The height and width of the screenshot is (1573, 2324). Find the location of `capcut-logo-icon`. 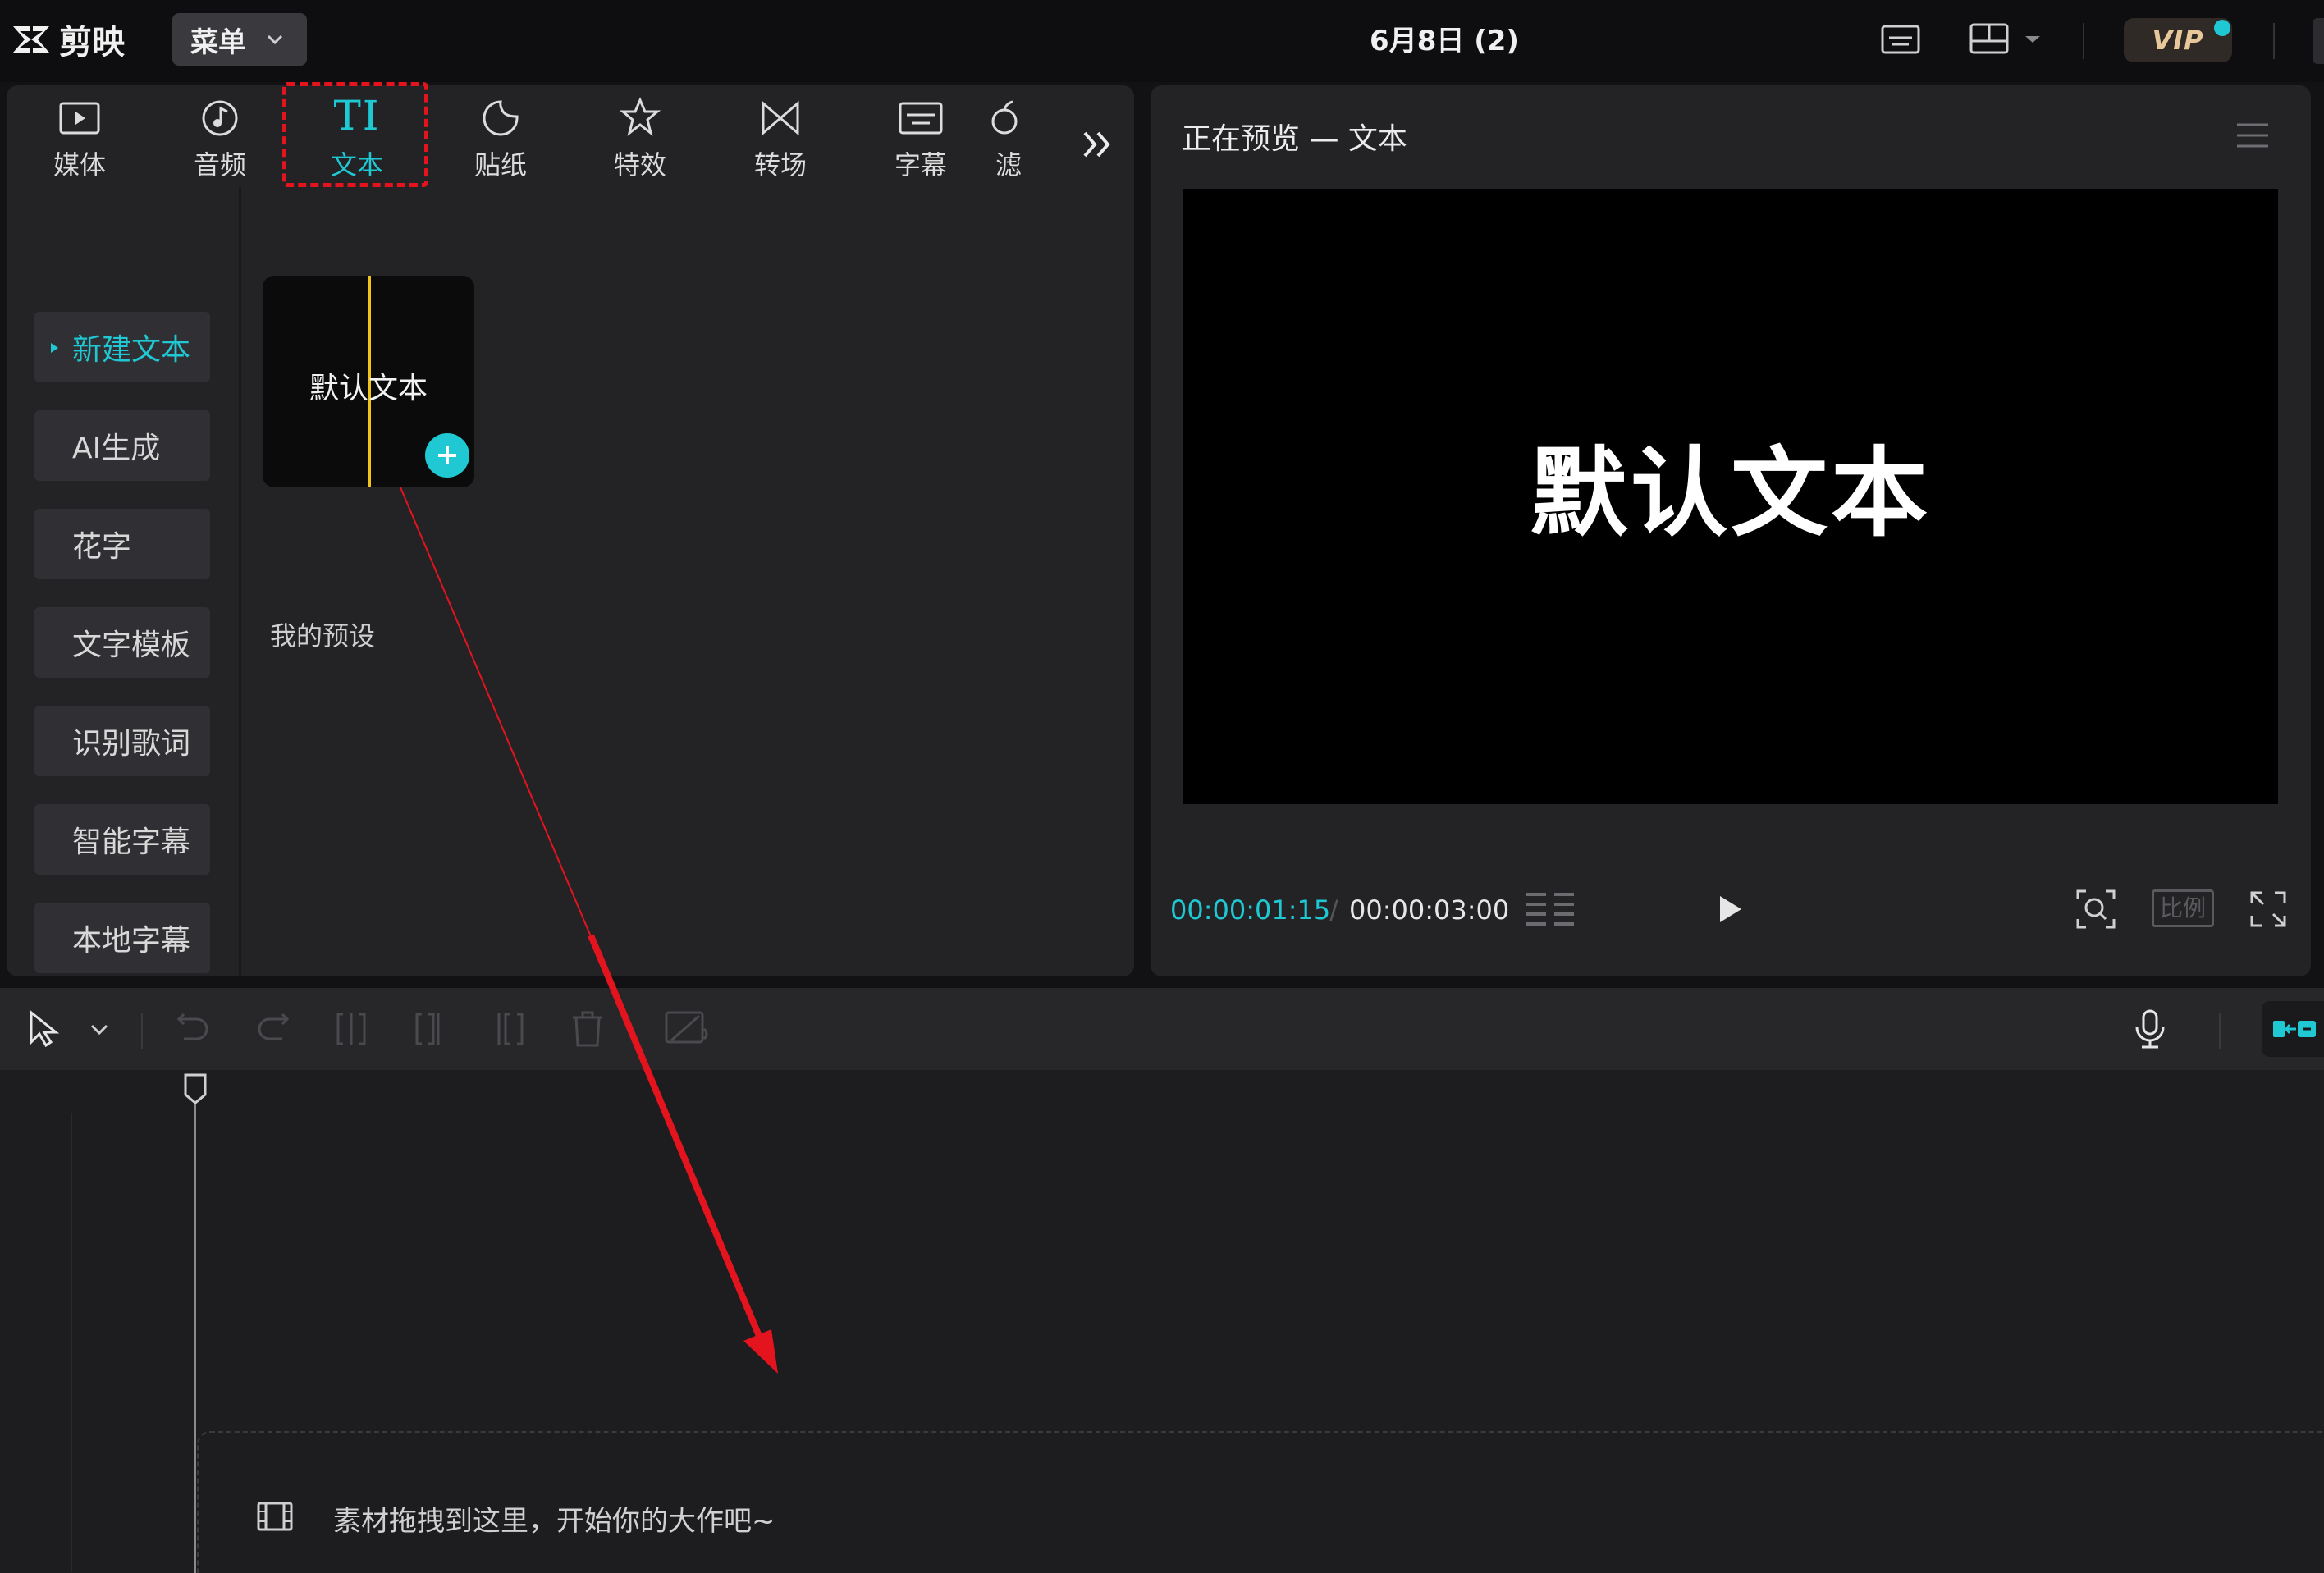

capcut-logo-icon is located at coordinates (31, 39).